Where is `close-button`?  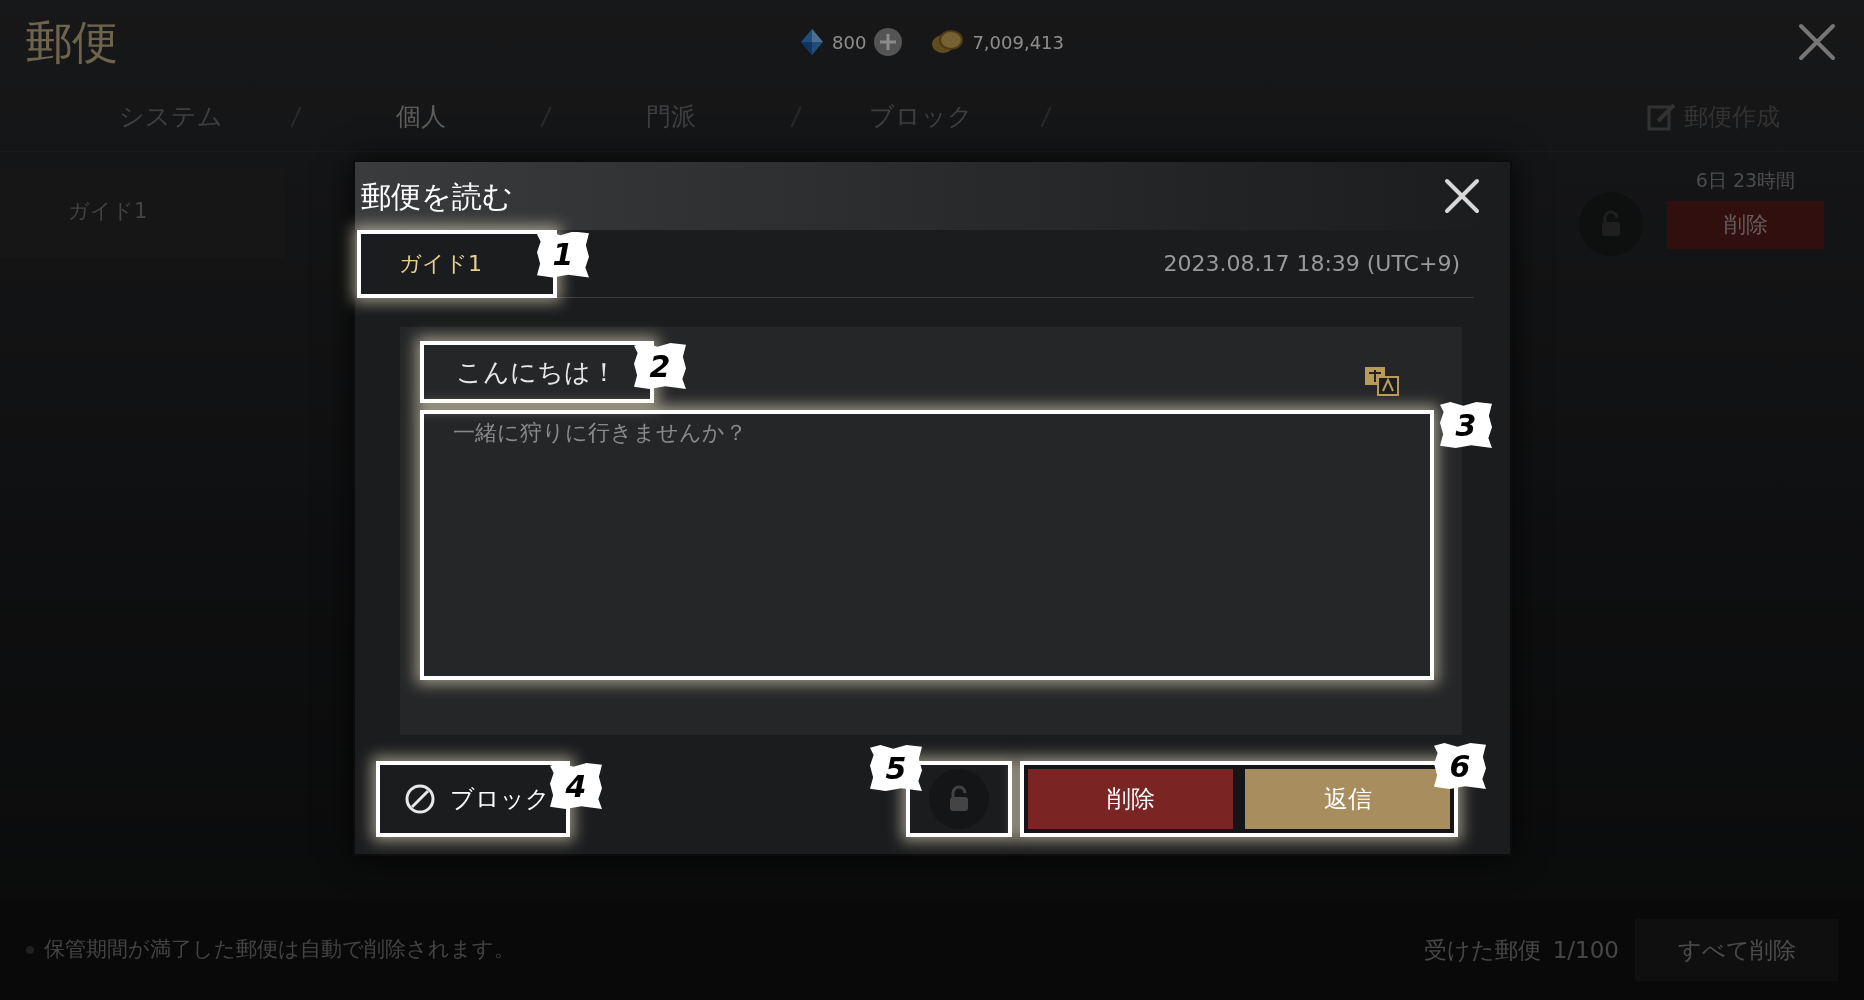
close-button is located at coordinates (1462, 196).